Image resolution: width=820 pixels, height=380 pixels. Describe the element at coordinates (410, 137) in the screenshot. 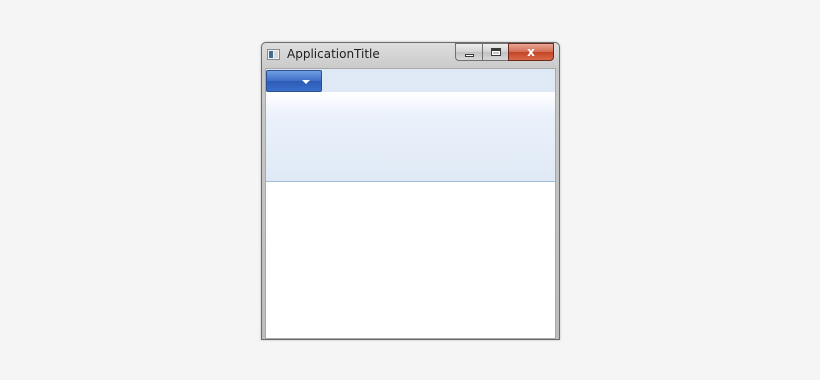

I see `ribbon-panel` at that location.